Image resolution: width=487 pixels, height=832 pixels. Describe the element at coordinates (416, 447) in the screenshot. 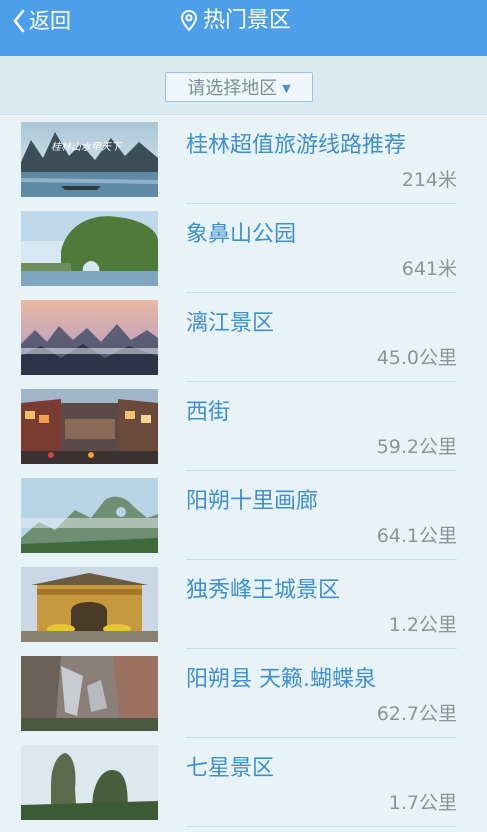

I see `attraction-distance: 59.2公里` at that location.